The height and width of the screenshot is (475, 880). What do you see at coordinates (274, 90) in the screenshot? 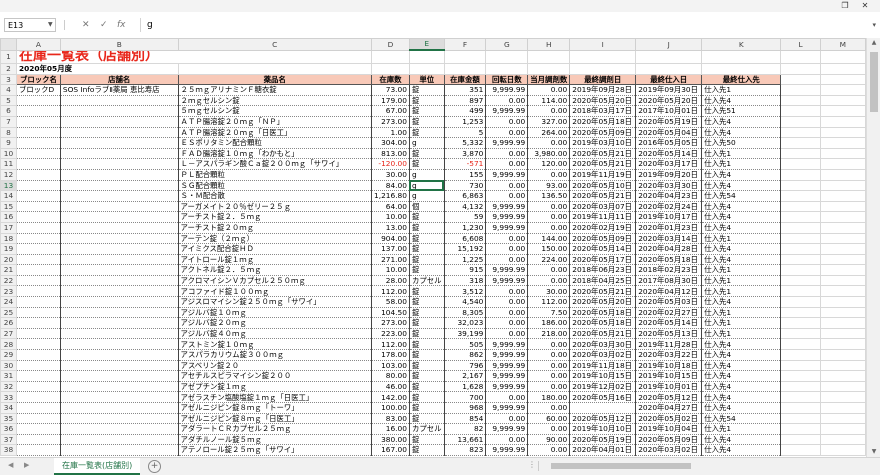
I see `table-cell: ２５ｍｇアリナミンＦ糖衣錠` at bounding box center [274, 90].